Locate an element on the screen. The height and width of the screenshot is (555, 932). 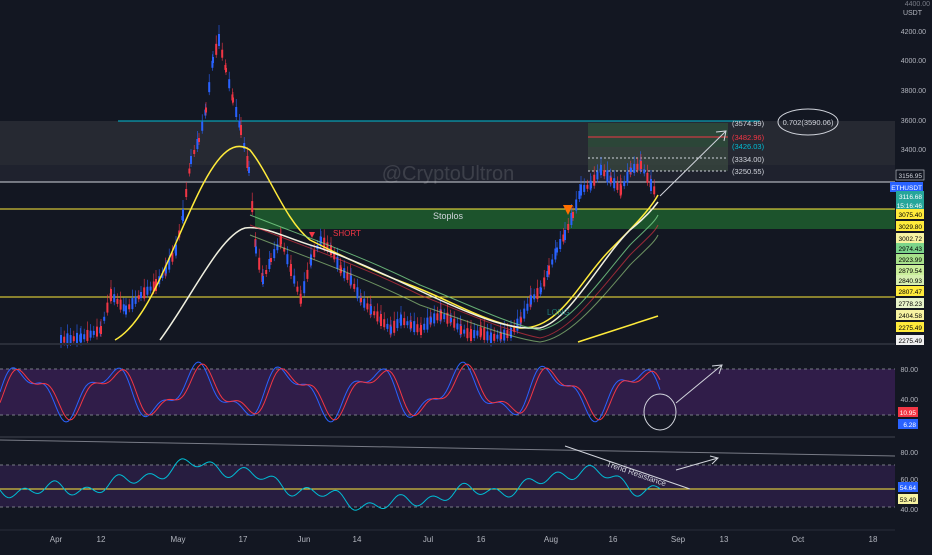
time-tick-label: 16 is located at coordinates (613, 539).